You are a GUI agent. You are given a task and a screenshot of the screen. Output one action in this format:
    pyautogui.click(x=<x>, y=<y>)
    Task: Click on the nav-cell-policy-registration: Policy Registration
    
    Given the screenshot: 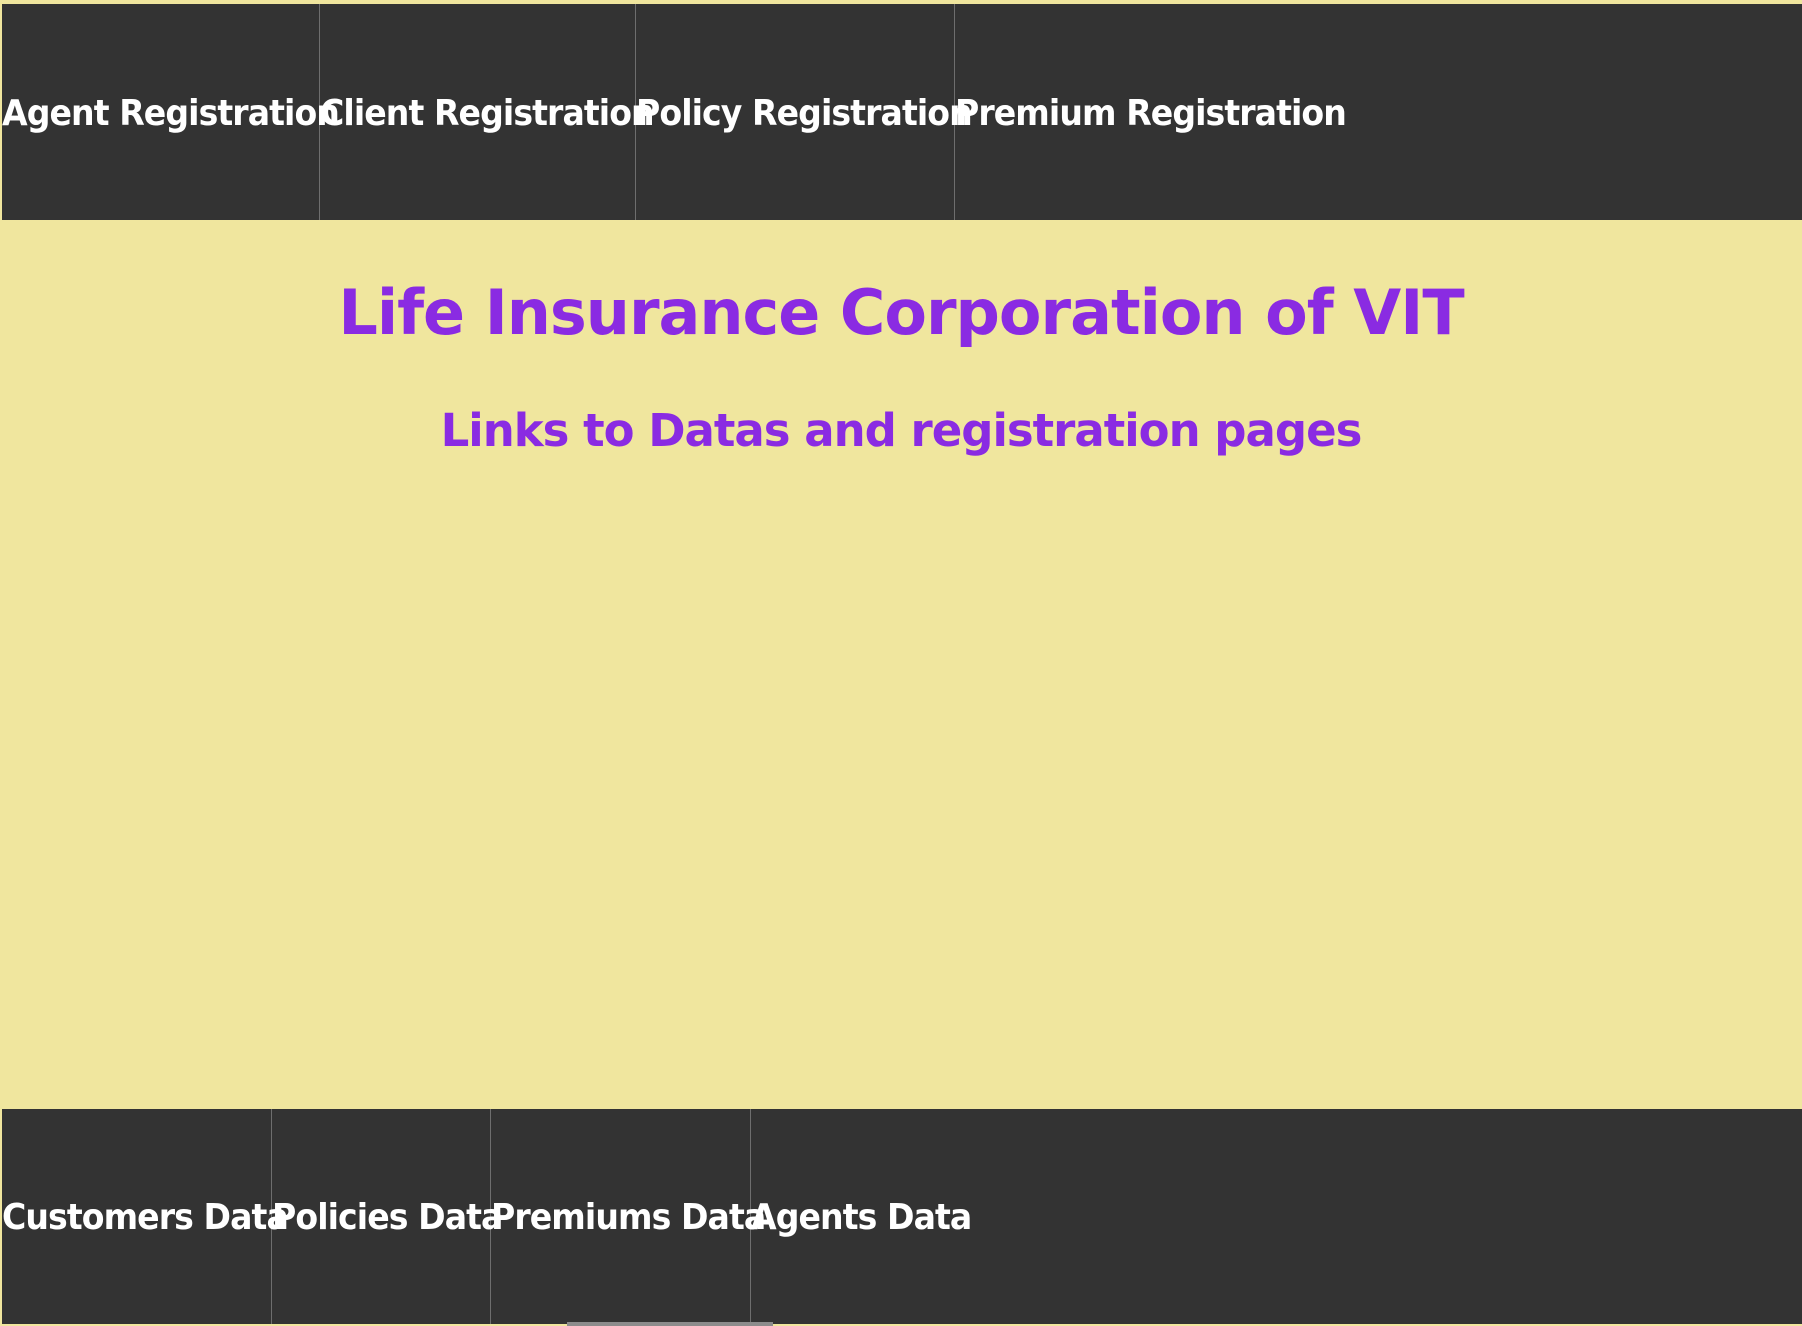 What is the action you would take?
    pyautogui.click(x=804, y=112)
    